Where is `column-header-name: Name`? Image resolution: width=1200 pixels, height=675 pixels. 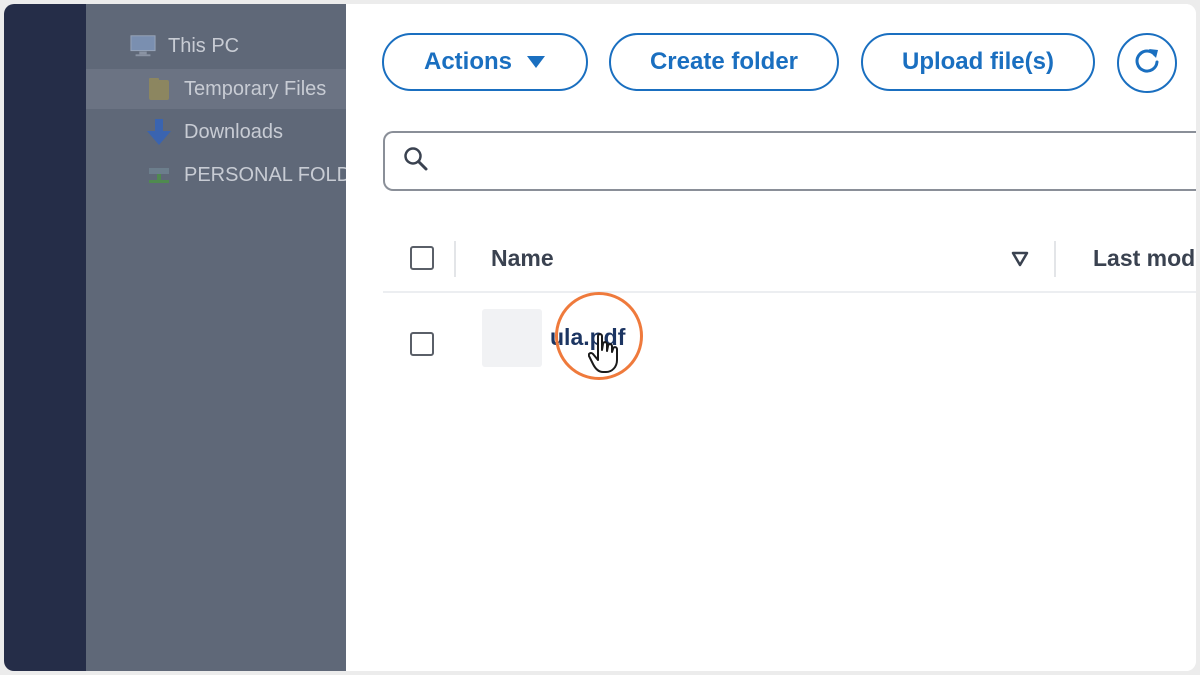
column-header-name: Name is located at coordinates (522, 258).